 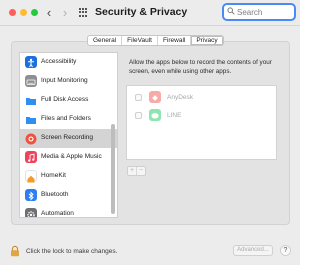 I want to click on add-app-button: +, so click(x=132, y=171).